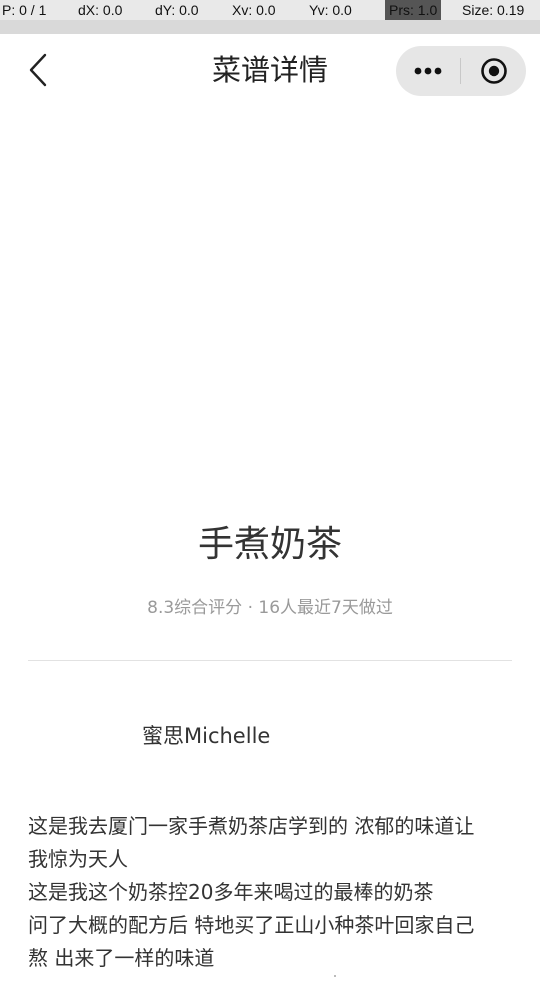 The width and height of the screenshot is (540, 990). Describe the element at coordinates (270, 660) in the screenshot. I see `section-divider` at that location.